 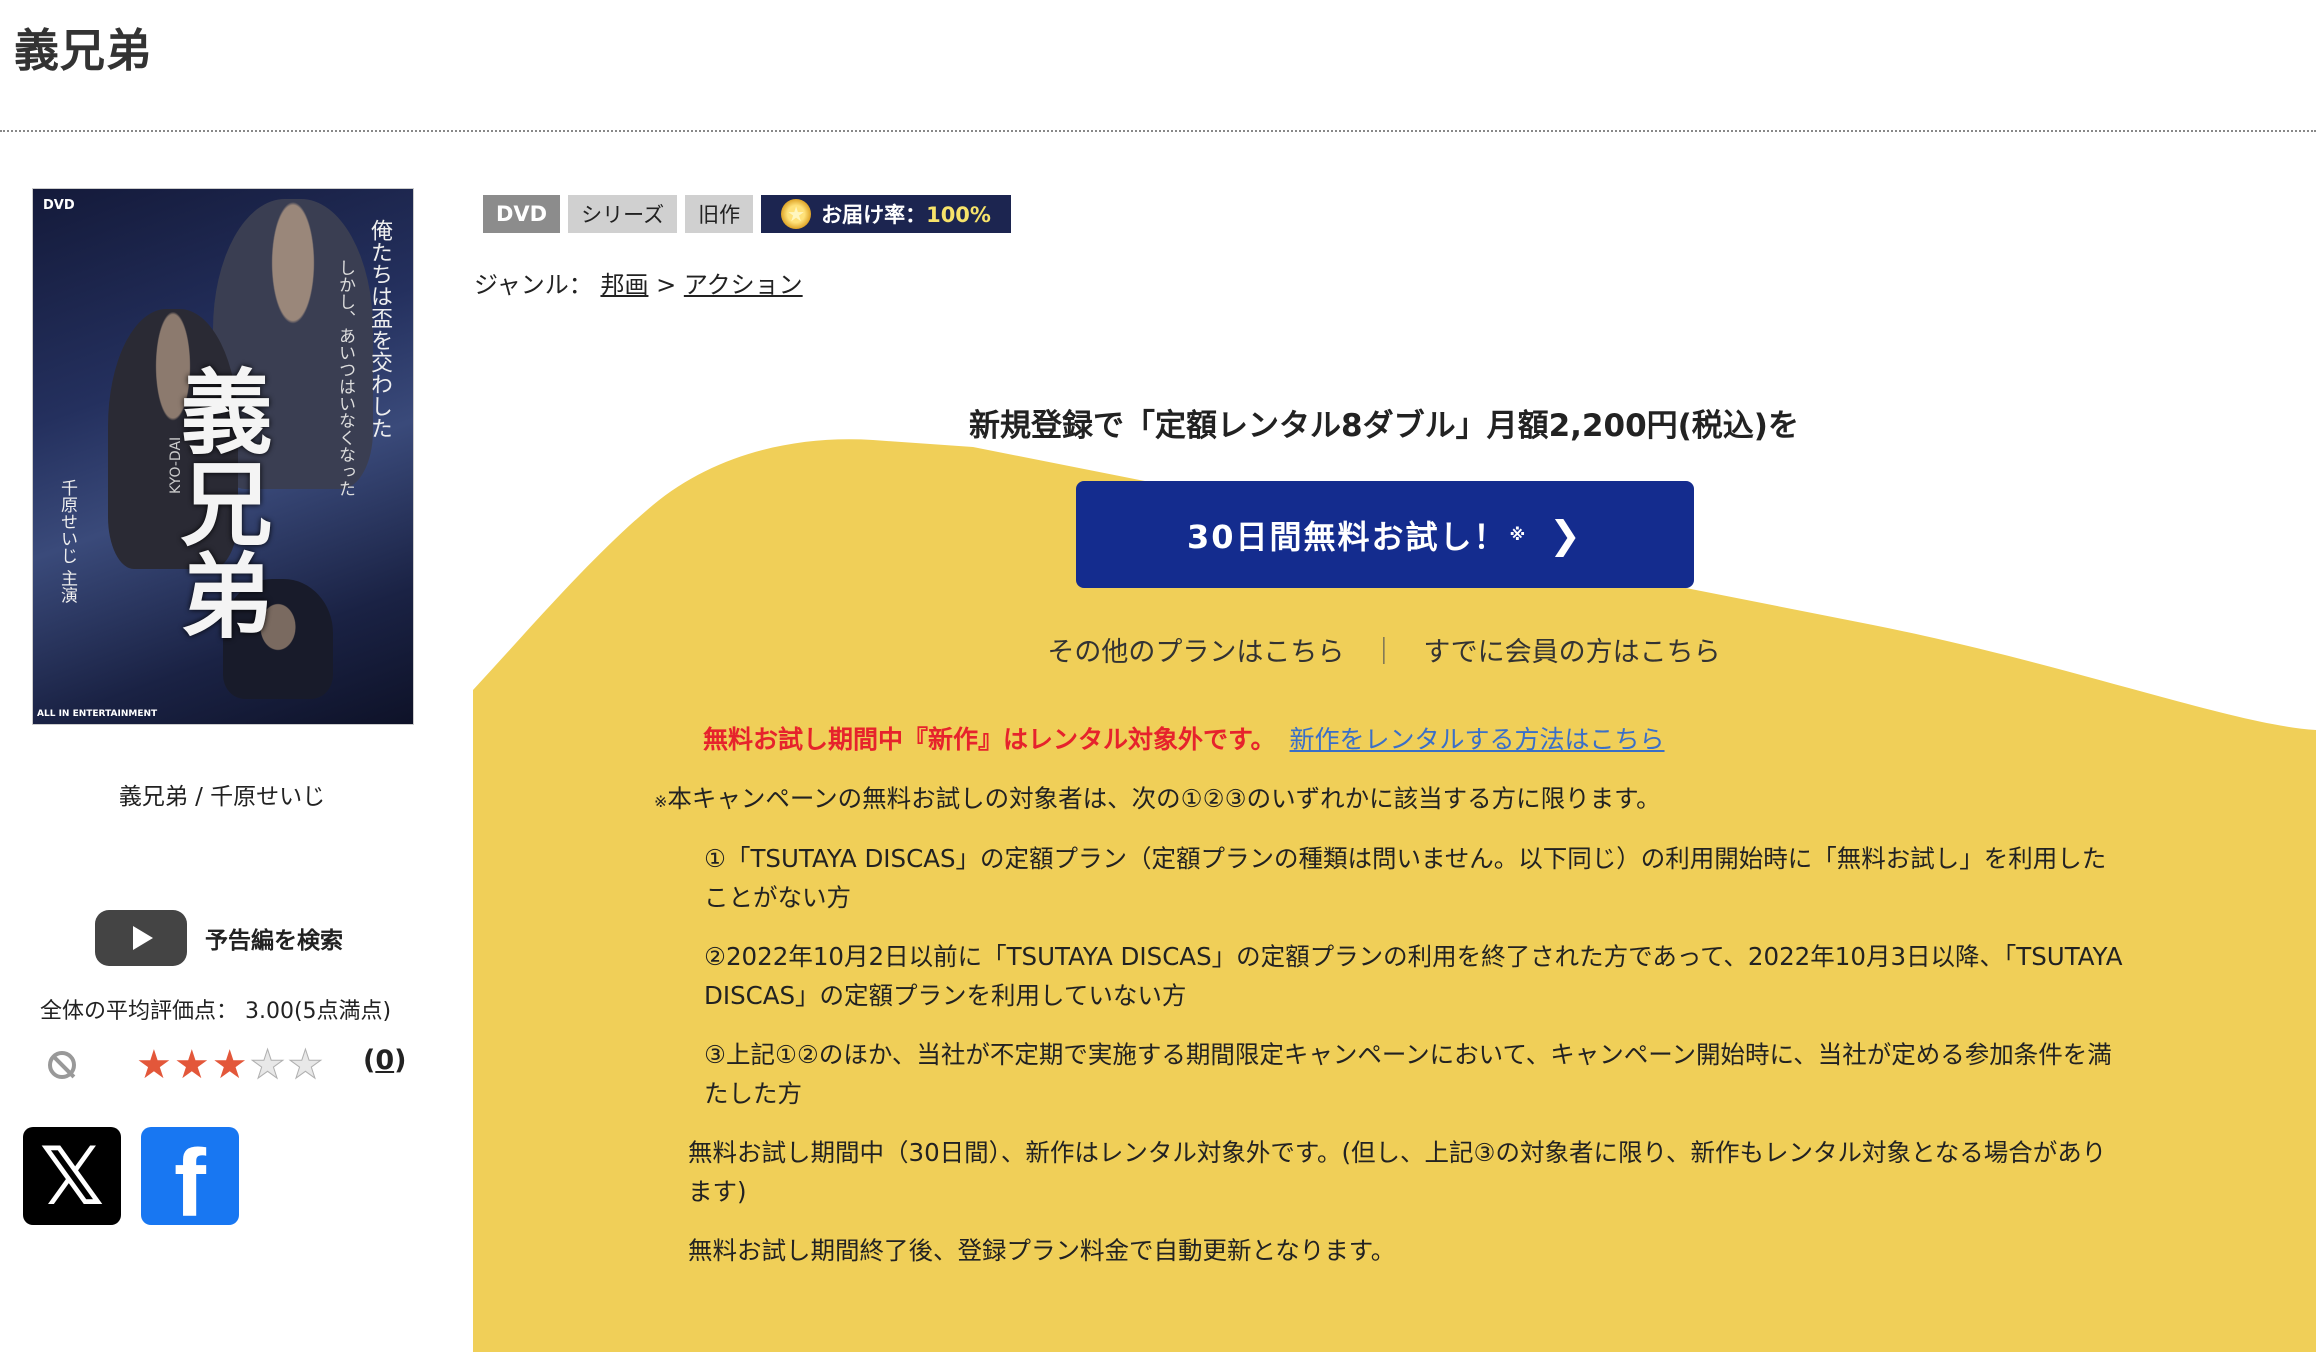 I want to click on star-medal-icon: ★, so click(x=796, y=214).